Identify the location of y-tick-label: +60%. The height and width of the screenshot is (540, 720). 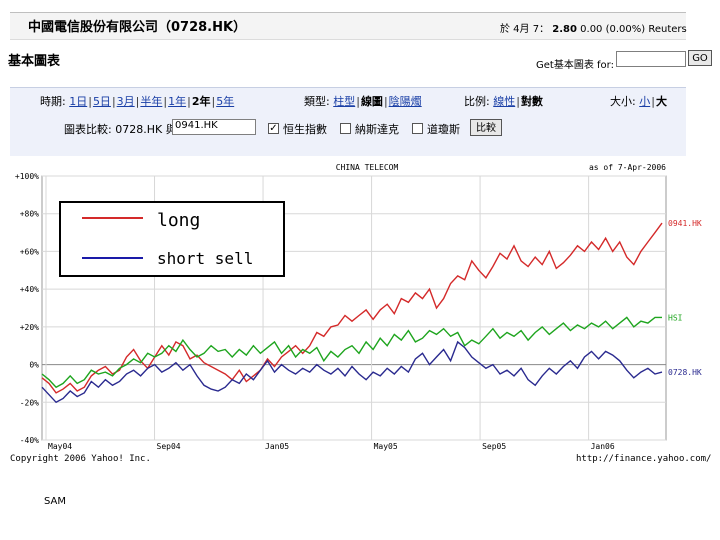
(29, 251).